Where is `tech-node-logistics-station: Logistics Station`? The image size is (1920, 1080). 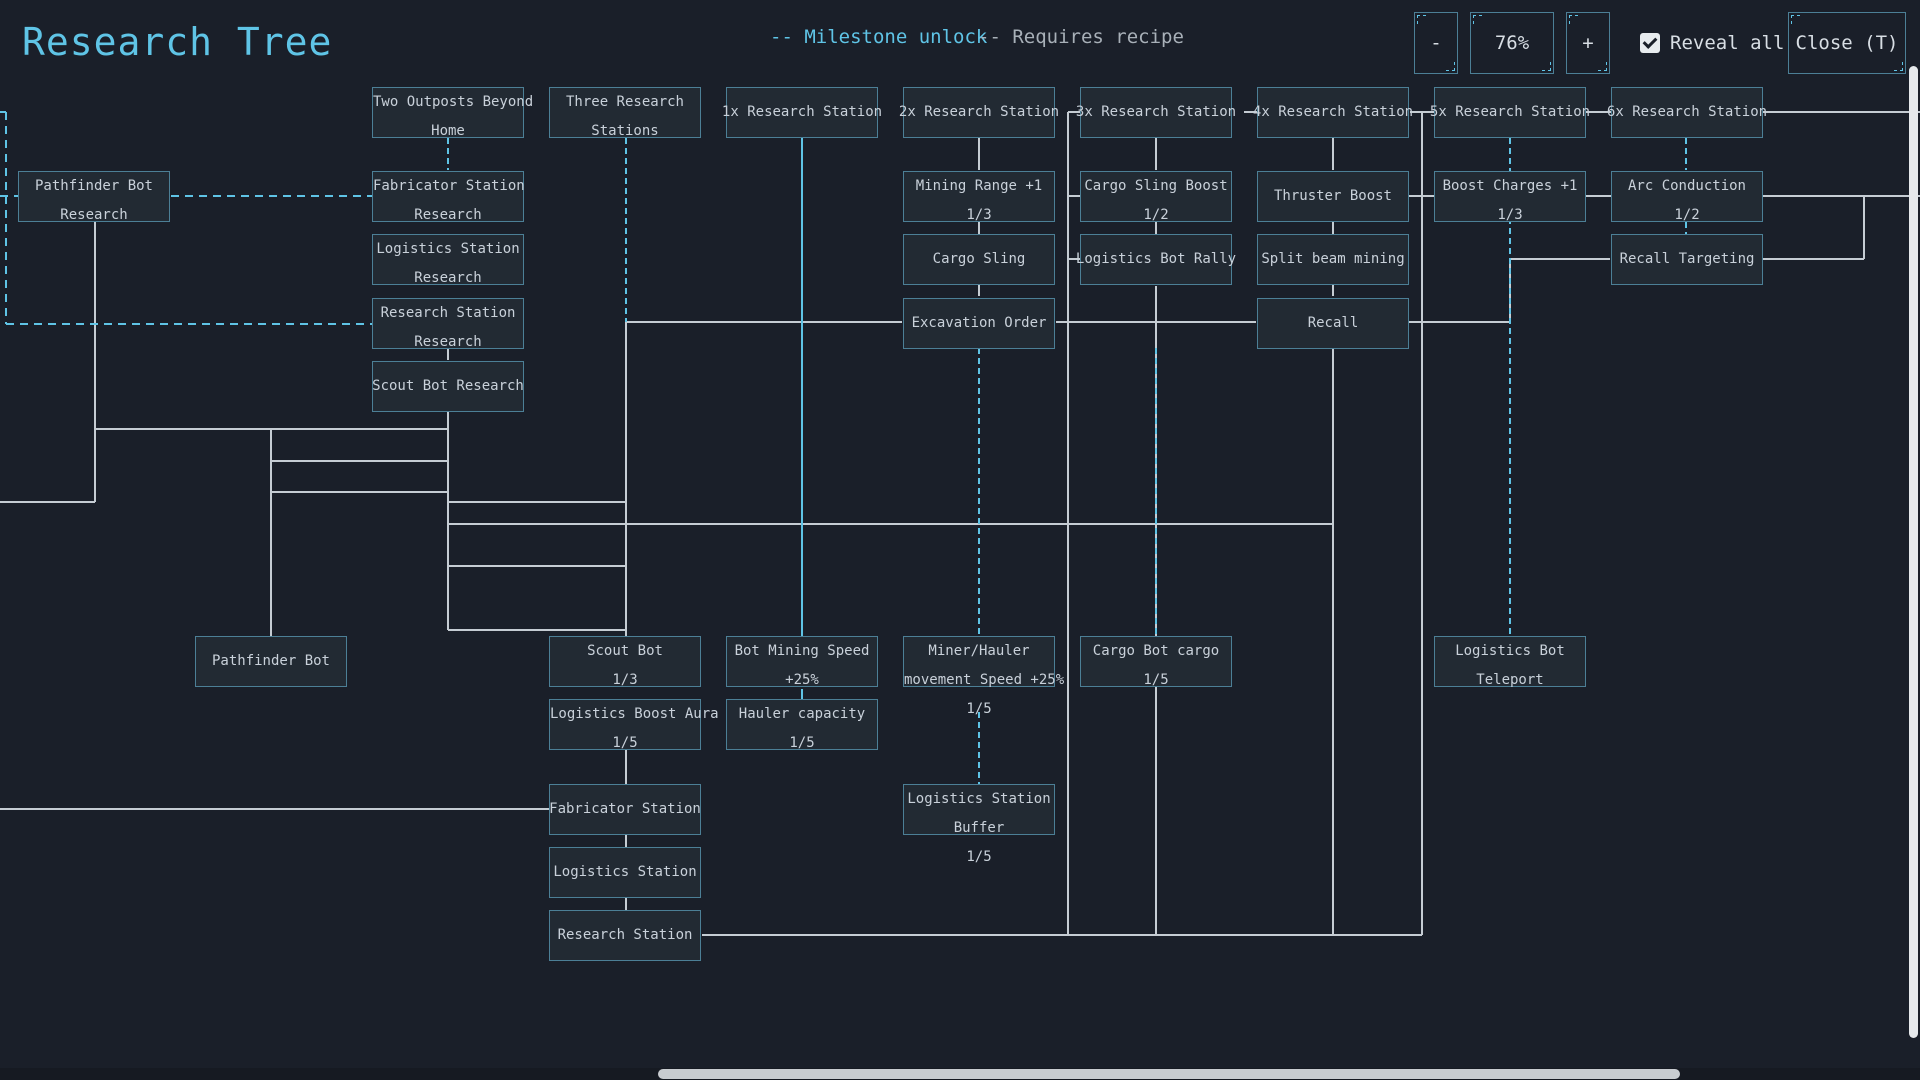
tech-node-logistics-station: Logistics Station is located at coordinates (625, 872).